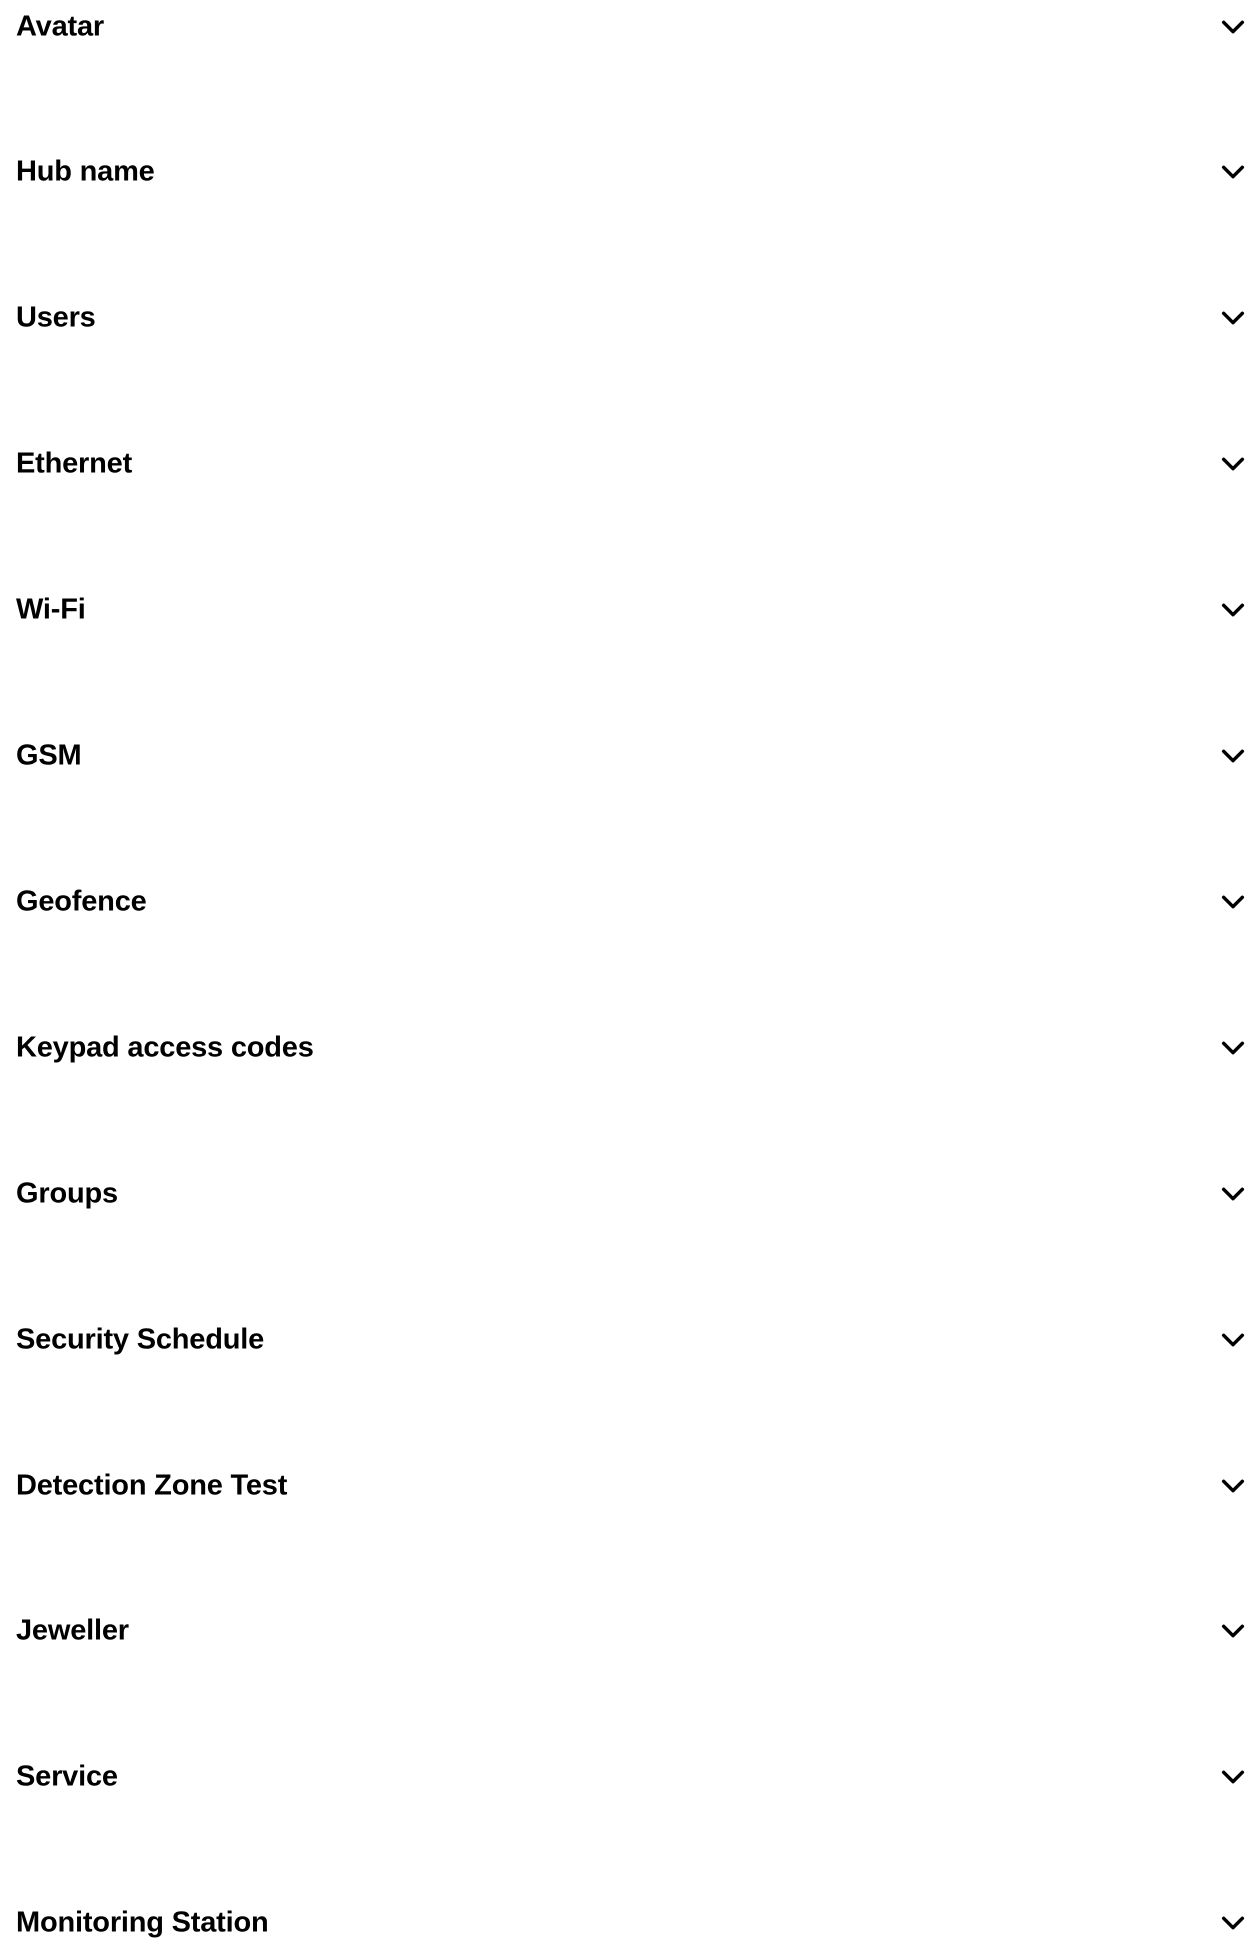 Image resolution: width=1258 pixels, height=1953 pixels. What do you see at coordinates (85, 171) in the screenshot?
I see `accordion-item-label: Hub name` at bounding box center [85, 171].